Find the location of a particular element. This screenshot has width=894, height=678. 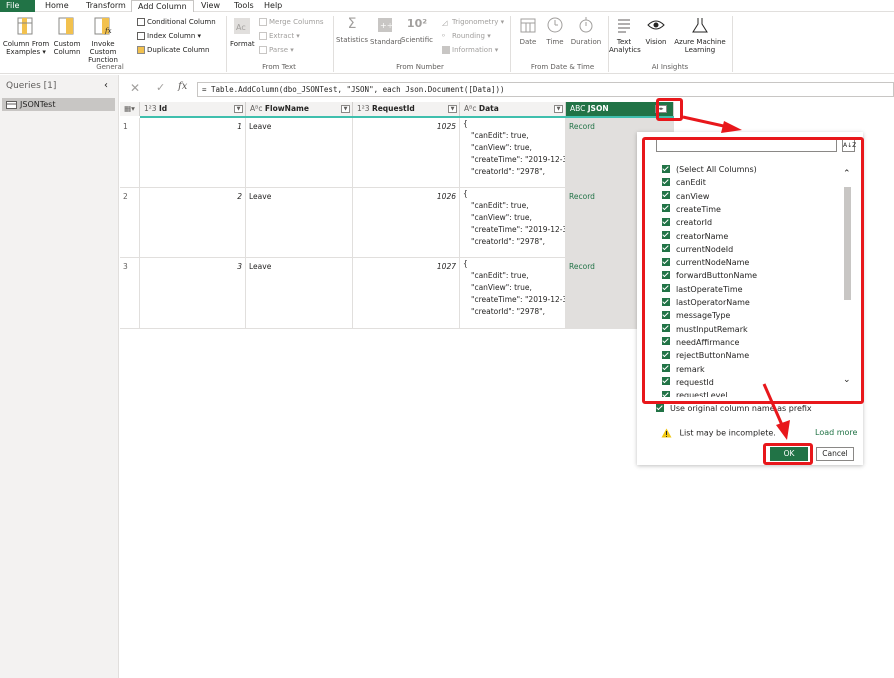

conditional-column-label: Conditional Column is located at coordinates (181, 22).